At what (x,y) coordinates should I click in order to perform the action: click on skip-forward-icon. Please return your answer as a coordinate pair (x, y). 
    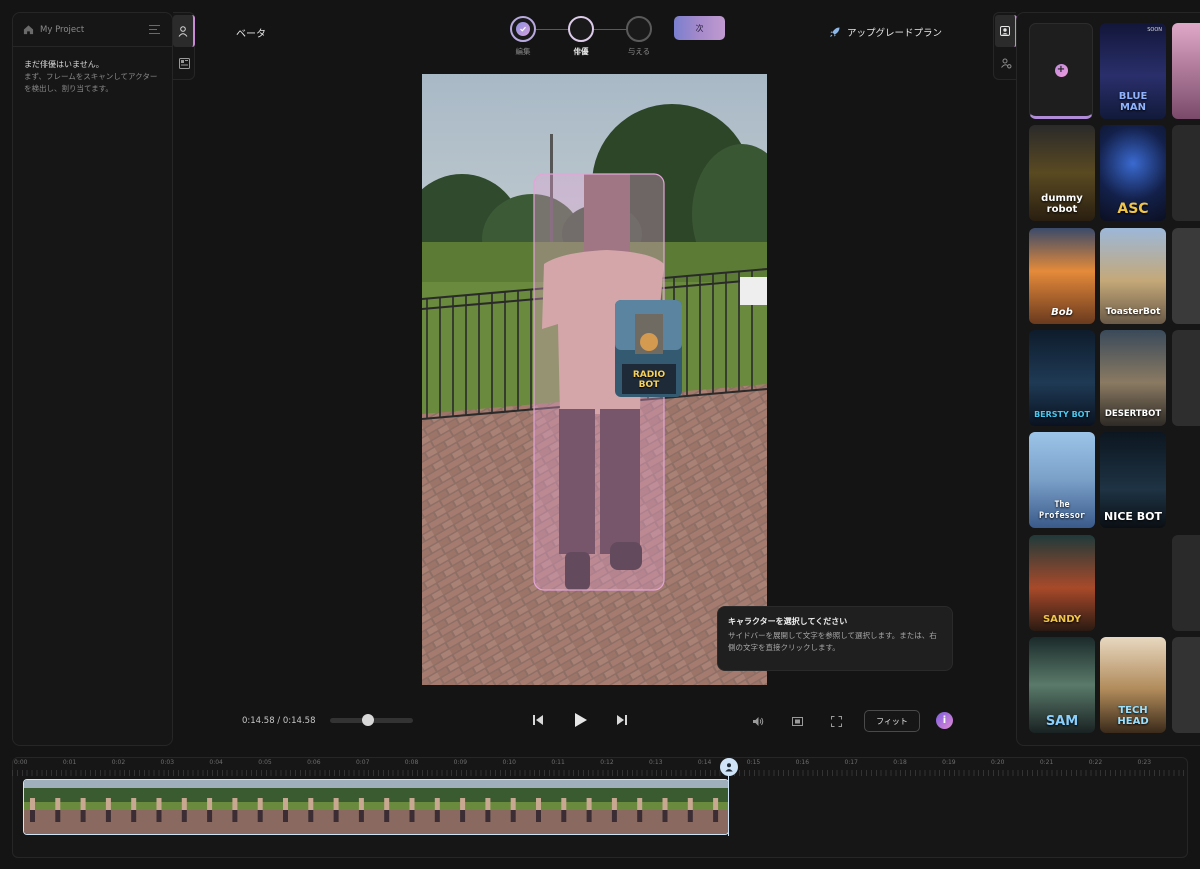
    Looking at the image, I should click on (622, 720).